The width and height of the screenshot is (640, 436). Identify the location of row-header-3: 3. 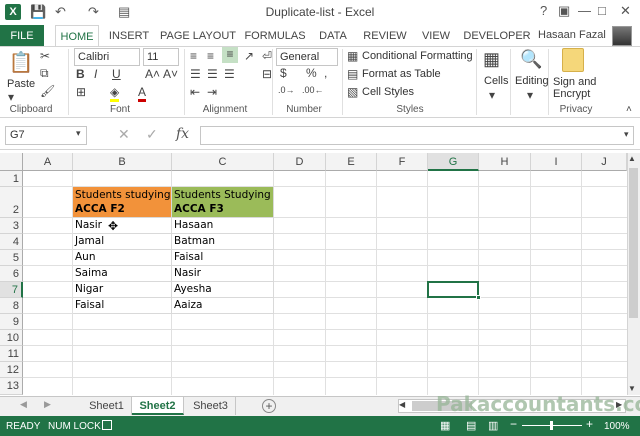
(11, 226).